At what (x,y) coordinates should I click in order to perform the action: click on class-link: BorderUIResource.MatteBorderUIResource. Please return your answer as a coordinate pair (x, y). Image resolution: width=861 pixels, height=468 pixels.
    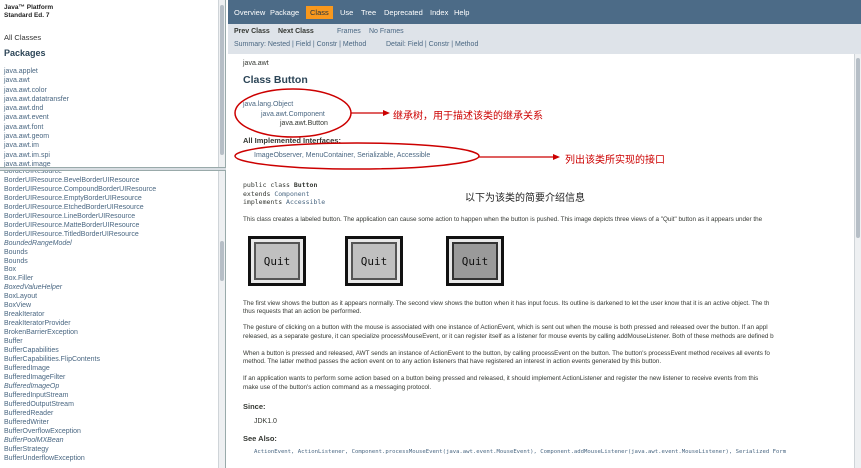
    Looking at the image, I should click on (80, 226).